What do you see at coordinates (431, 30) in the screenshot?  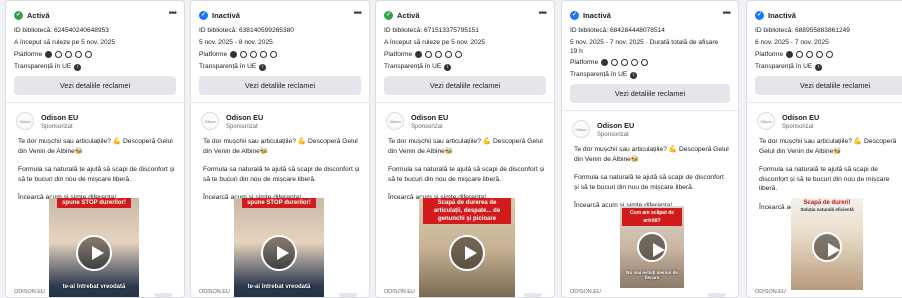 I see `library-id: ID bibliotecă: 671513375795151` at bounding box center [431, 30].